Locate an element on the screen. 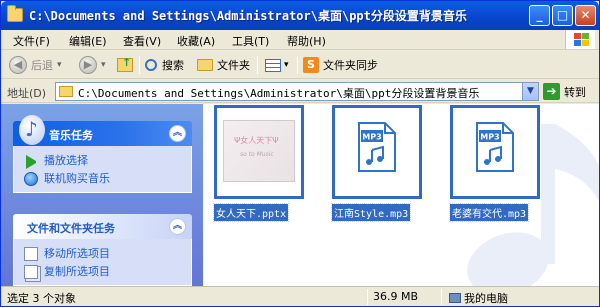 The width and height of the screenshot is (600, 307). minimize-button: _ is located at coordinates (539, 15).